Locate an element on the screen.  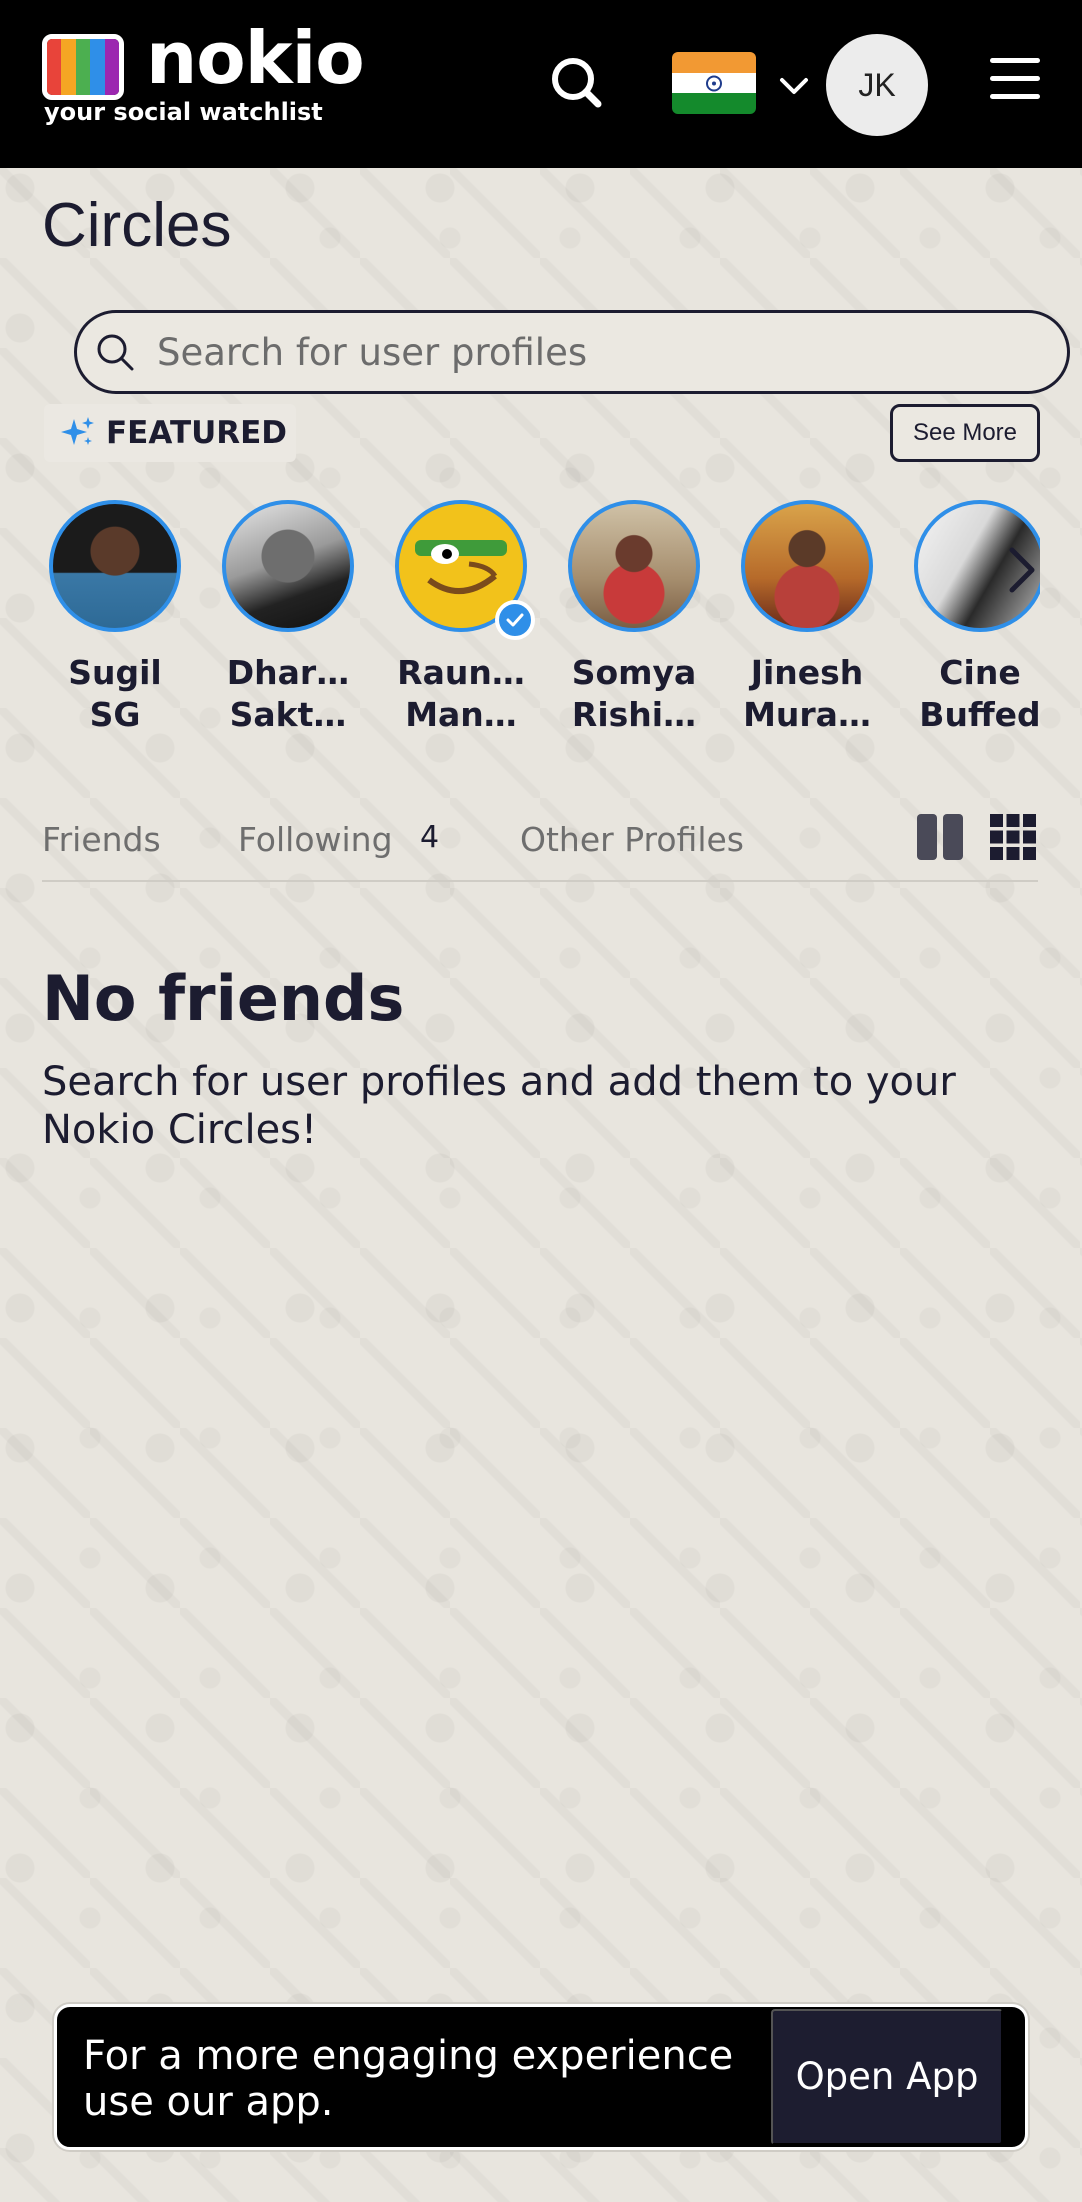
profile-name-line1: Jinesh is located at coordinates (807, 672).